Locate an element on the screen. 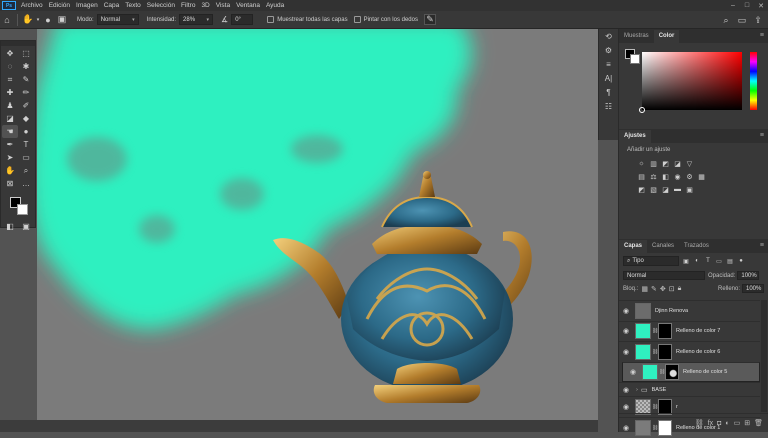 The width and height of the screenshot is (768, 438). lock-position-icon: ✥ is located at coordinates (663, 289).